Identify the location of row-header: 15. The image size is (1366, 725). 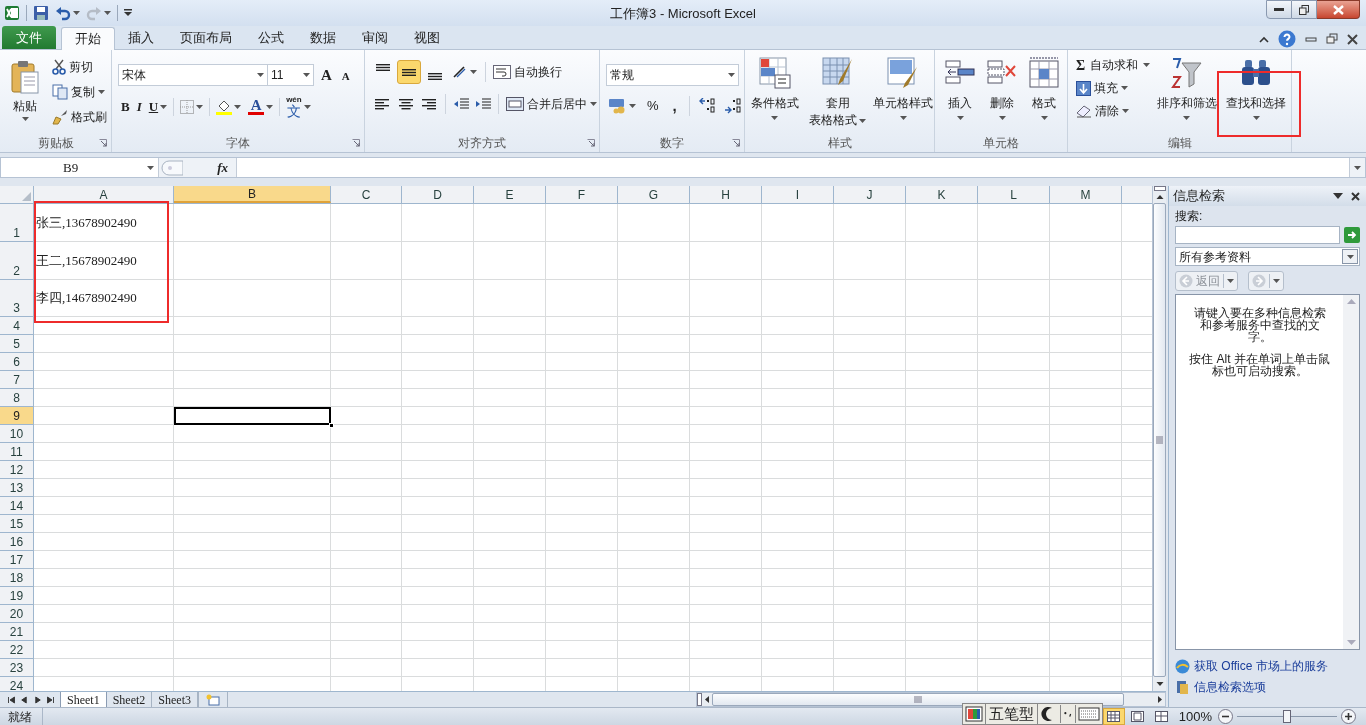
(17, 524).